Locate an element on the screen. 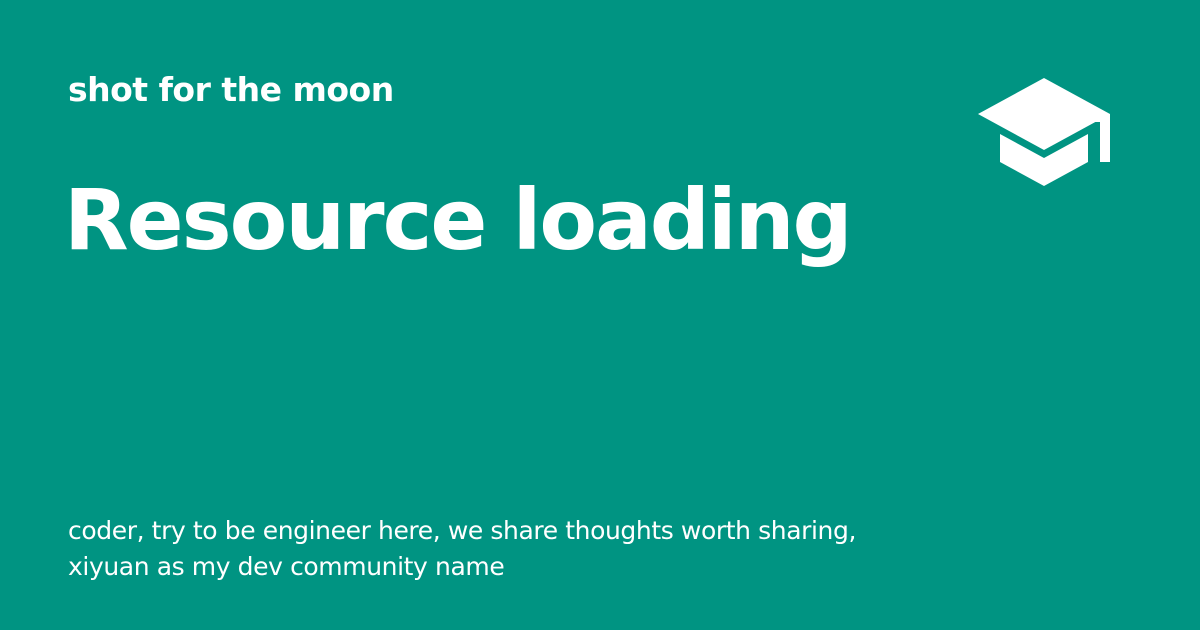  site-name: shot for the moon is located at coordinates (231, 89).